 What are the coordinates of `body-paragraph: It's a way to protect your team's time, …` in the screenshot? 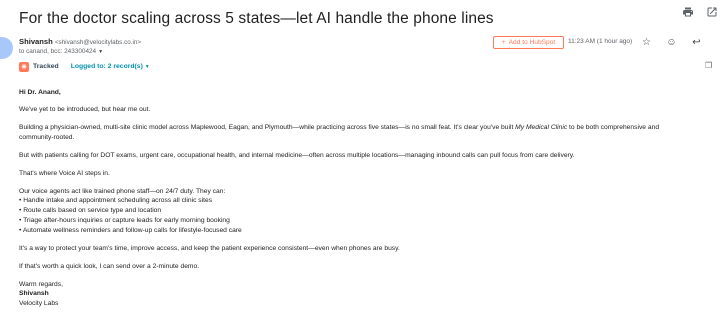 It's located at (209, 248).